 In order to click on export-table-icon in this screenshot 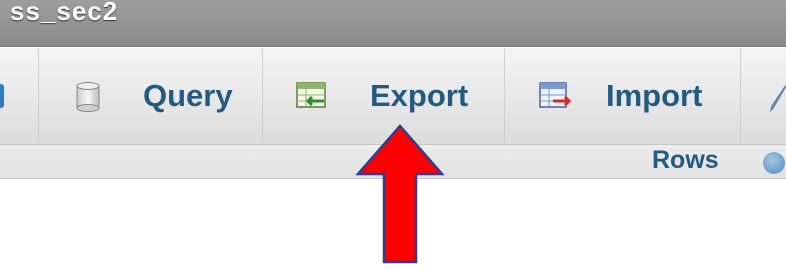, I will do `click(312, 98)`.